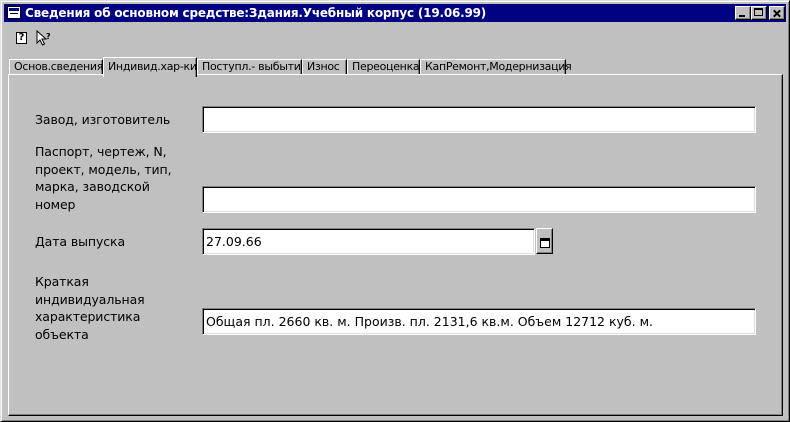 The image size is (790, 422). I want to click on passport-label-line: Паспорт, чертеж, N,, so click(101, 151).